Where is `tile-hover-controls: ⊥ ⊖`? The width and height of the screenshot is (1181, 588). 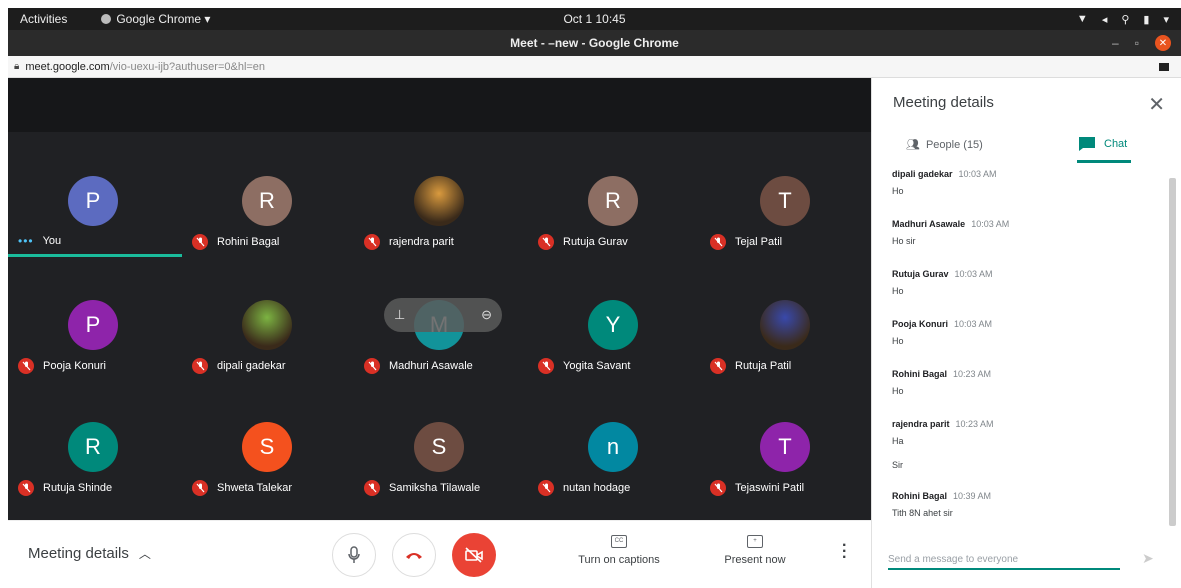
tile-hover-controls: ⊥ ⊖ is located at coordinates (443, 315).